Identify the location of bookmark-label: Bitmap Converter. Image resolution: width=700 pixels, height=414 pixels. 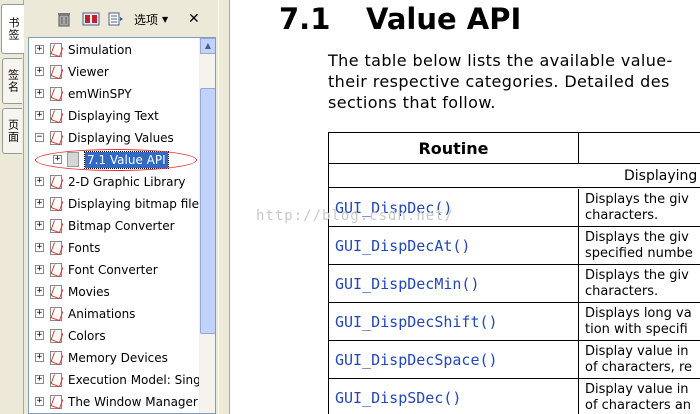
(121, 226).